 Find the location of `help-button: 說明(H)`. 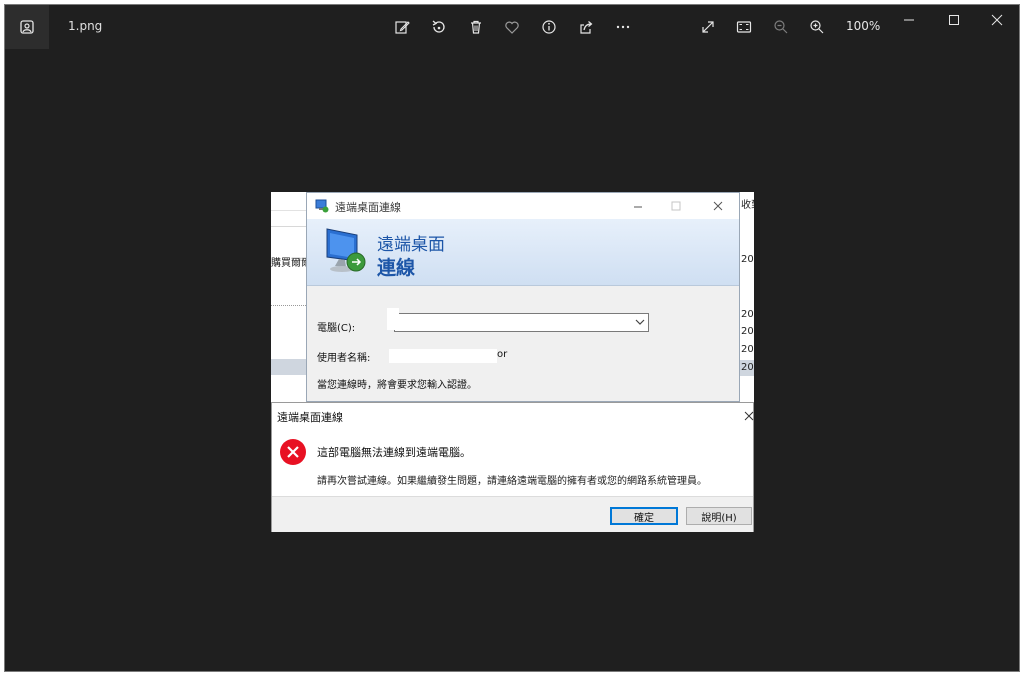

help-button: 說明(H) is located at coordinates (719, 516).